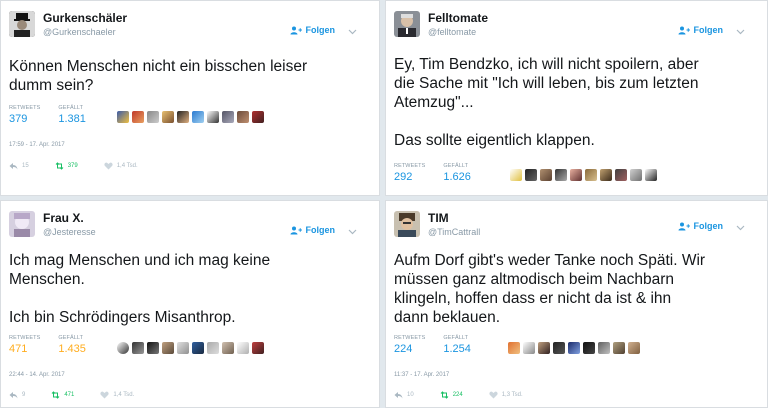 Image resolution: width=768 pixels, height=408 pixels. I want to click on retweets-stat: RETWEETS 379, so click(24, 115).